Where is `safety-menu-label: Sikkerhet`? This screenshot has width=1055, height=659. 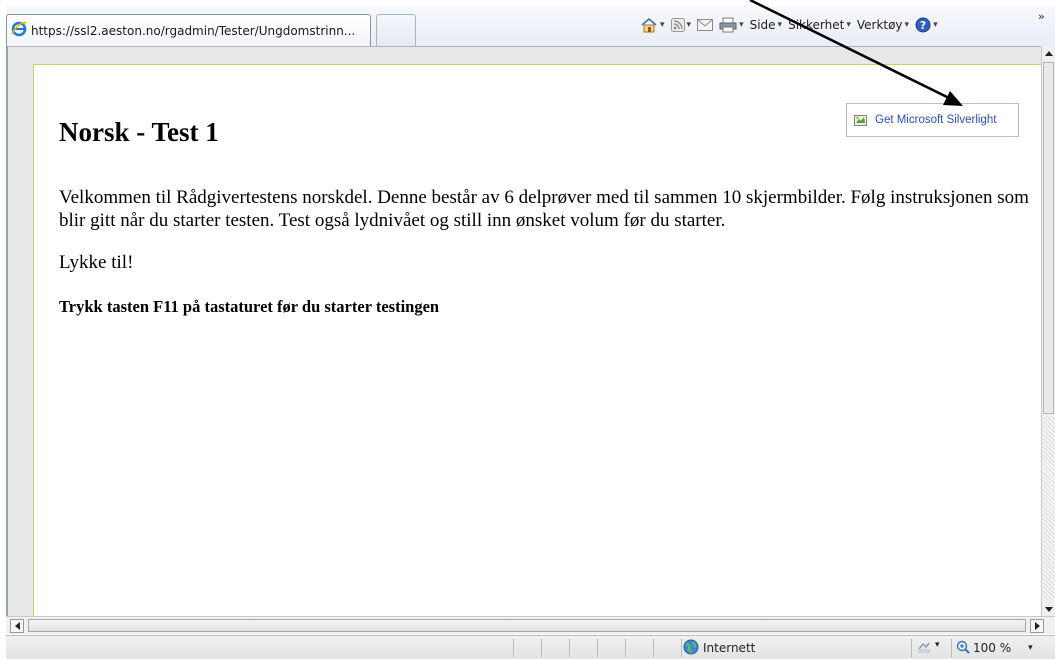 safety-menu-label: Sikkerhet is located at coordinates (816, 25).